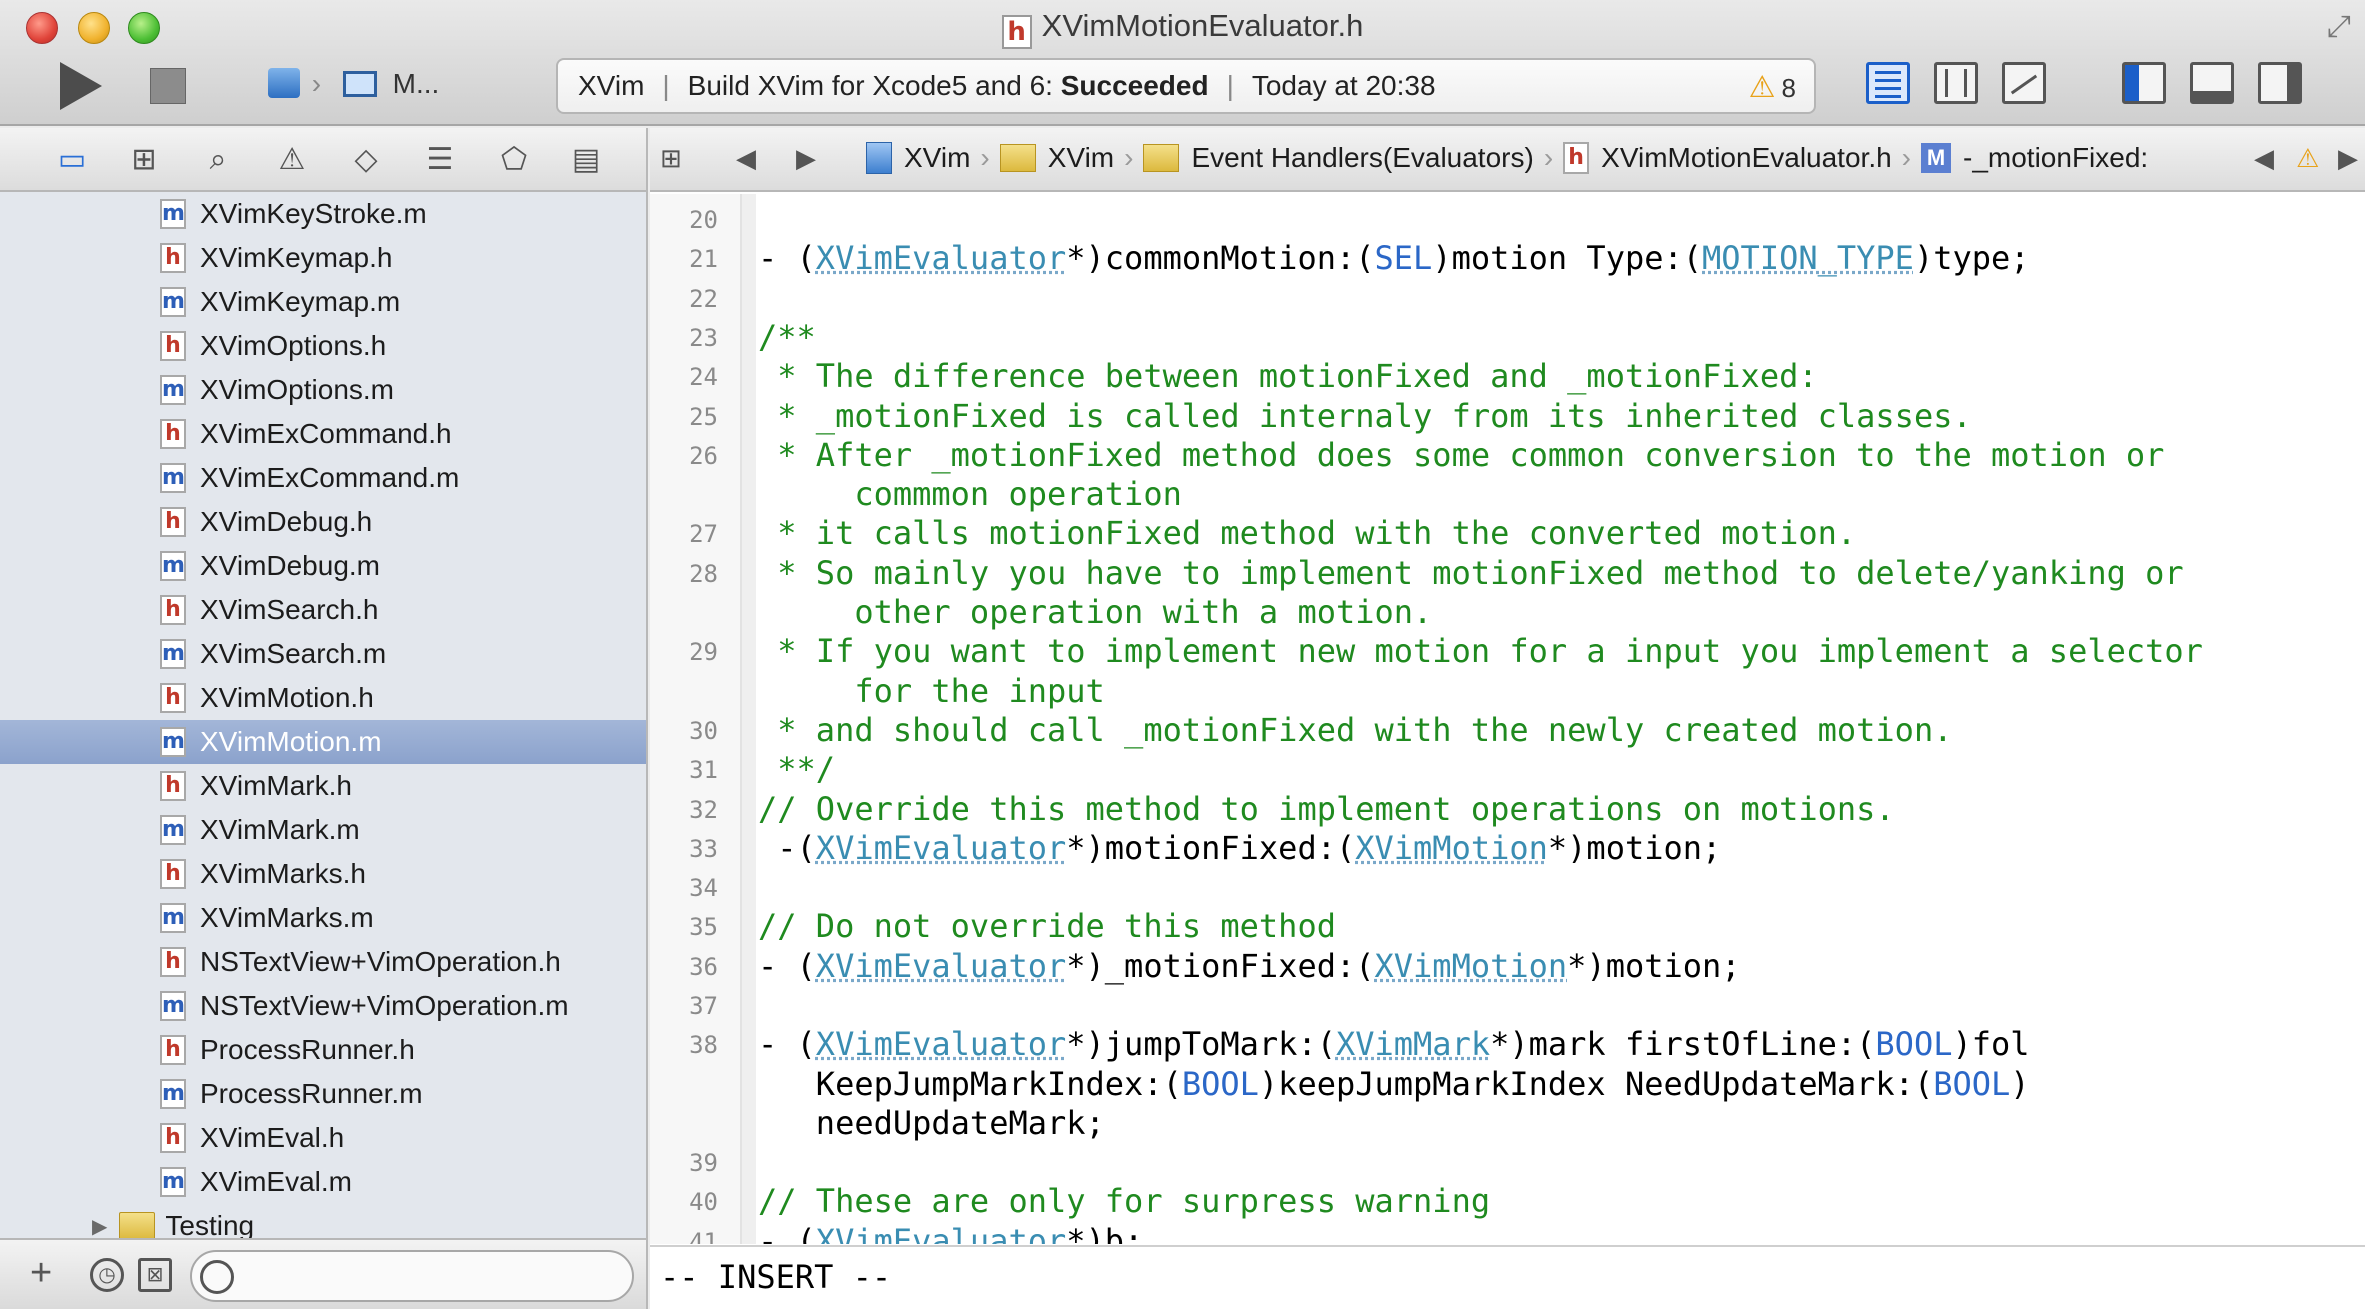 This screenshot has height=1309, width=2365. I want to click on line-number: 28, so click(703, 574).